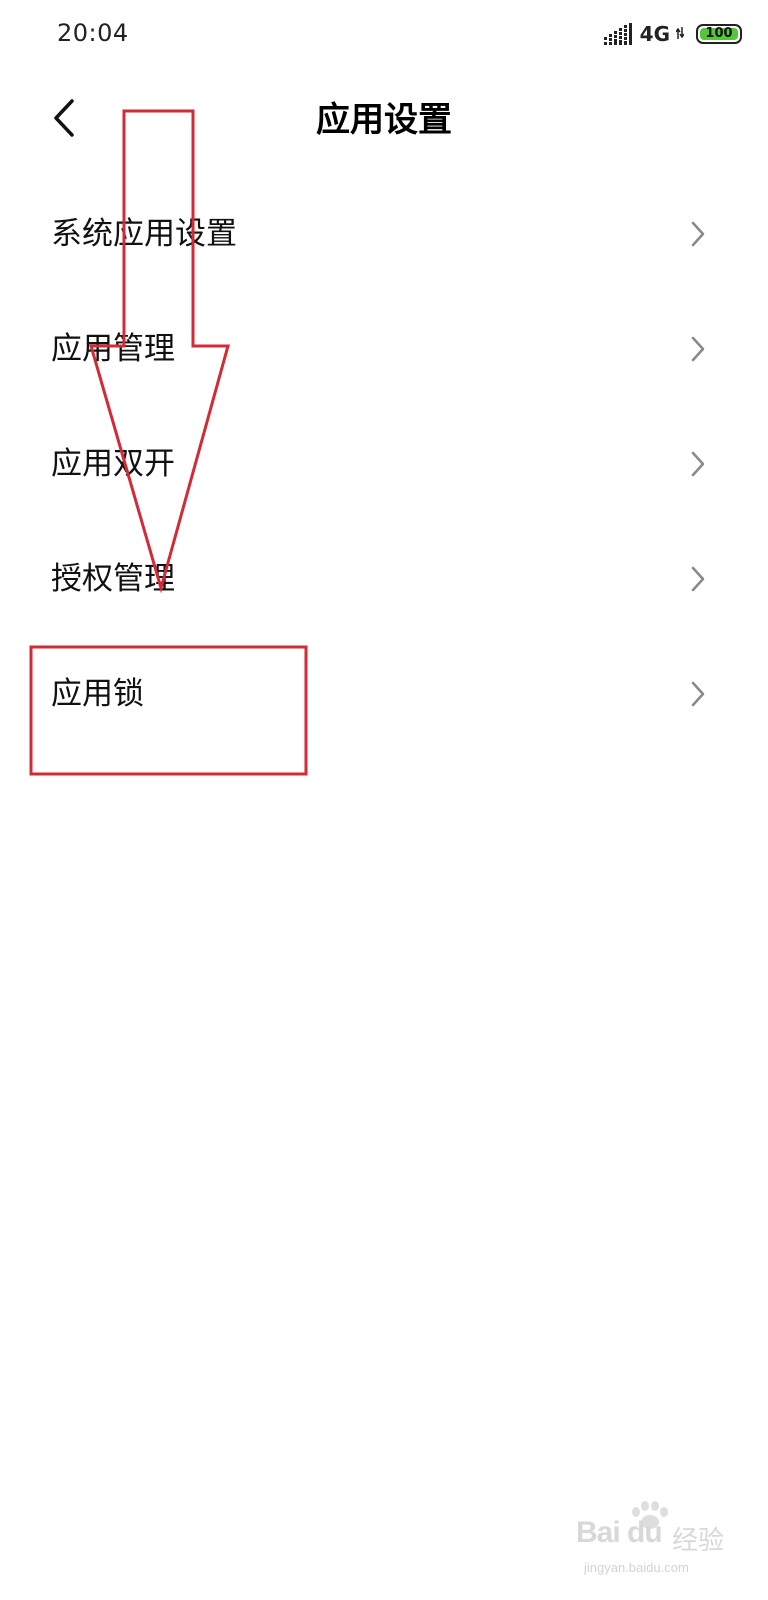 The image size is (768, 1600). I want to click on list-item-permission-management: 授权管理, so click(384, 578).